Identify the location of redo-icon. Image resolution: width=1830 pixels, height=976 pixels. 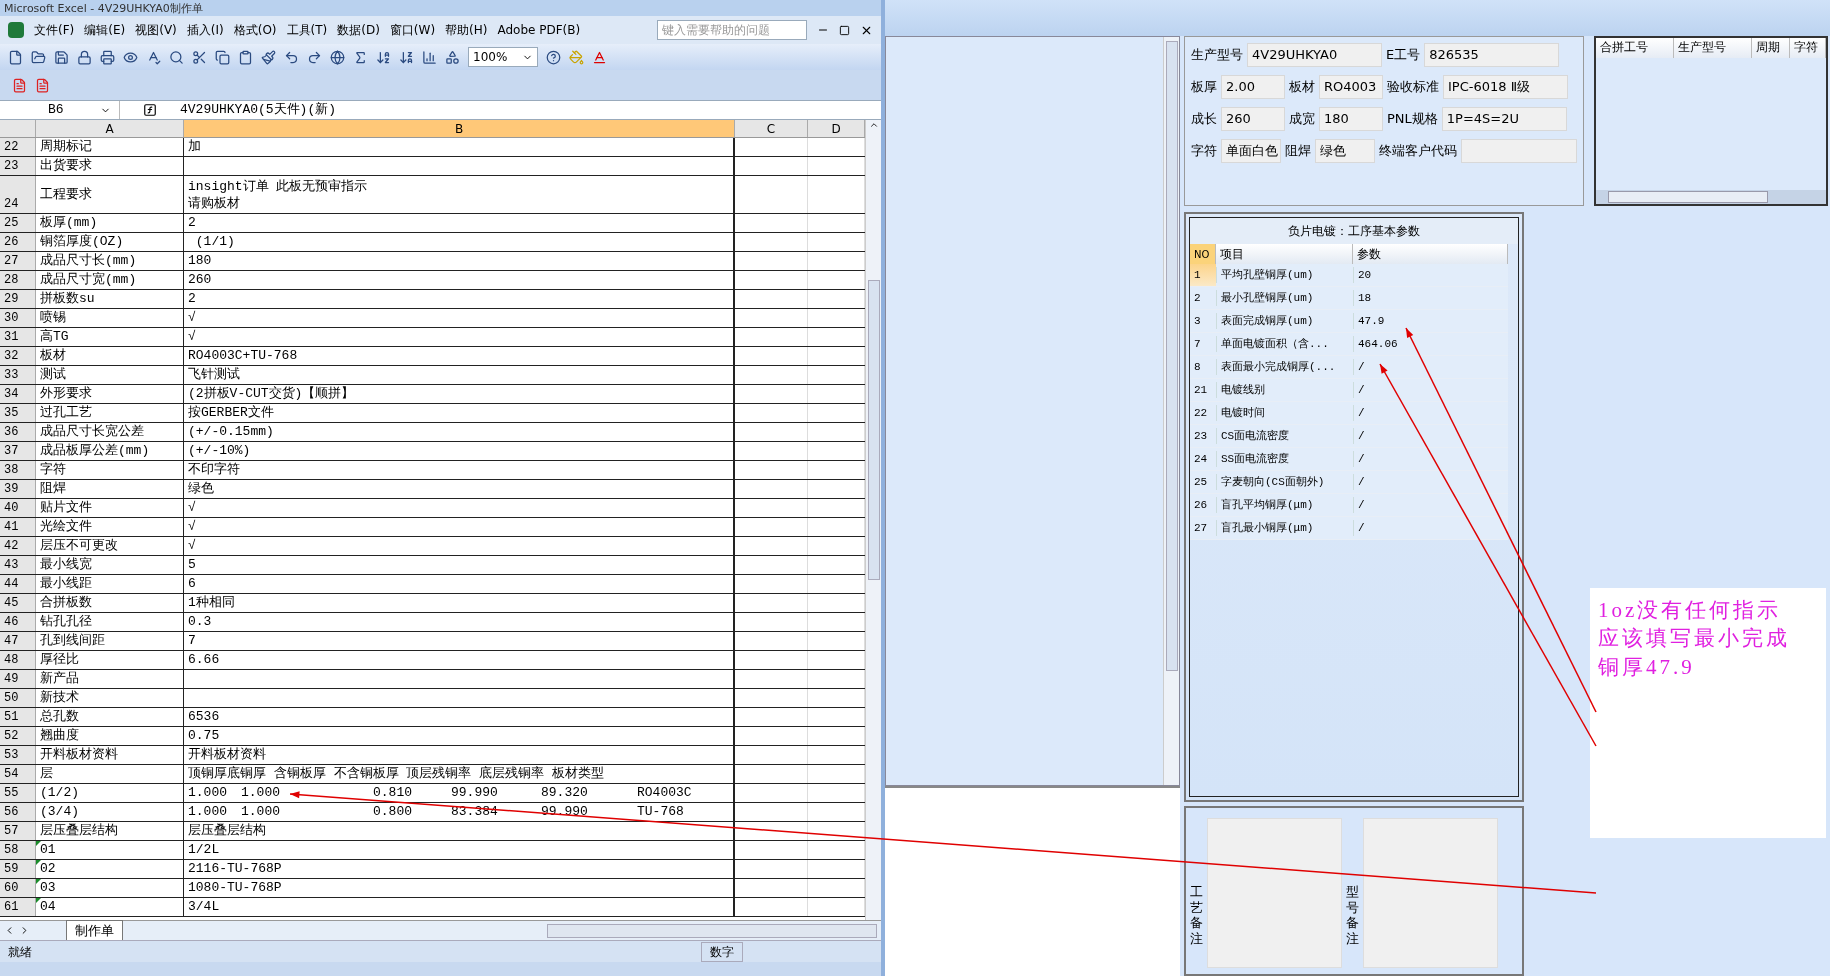
(314, 57).